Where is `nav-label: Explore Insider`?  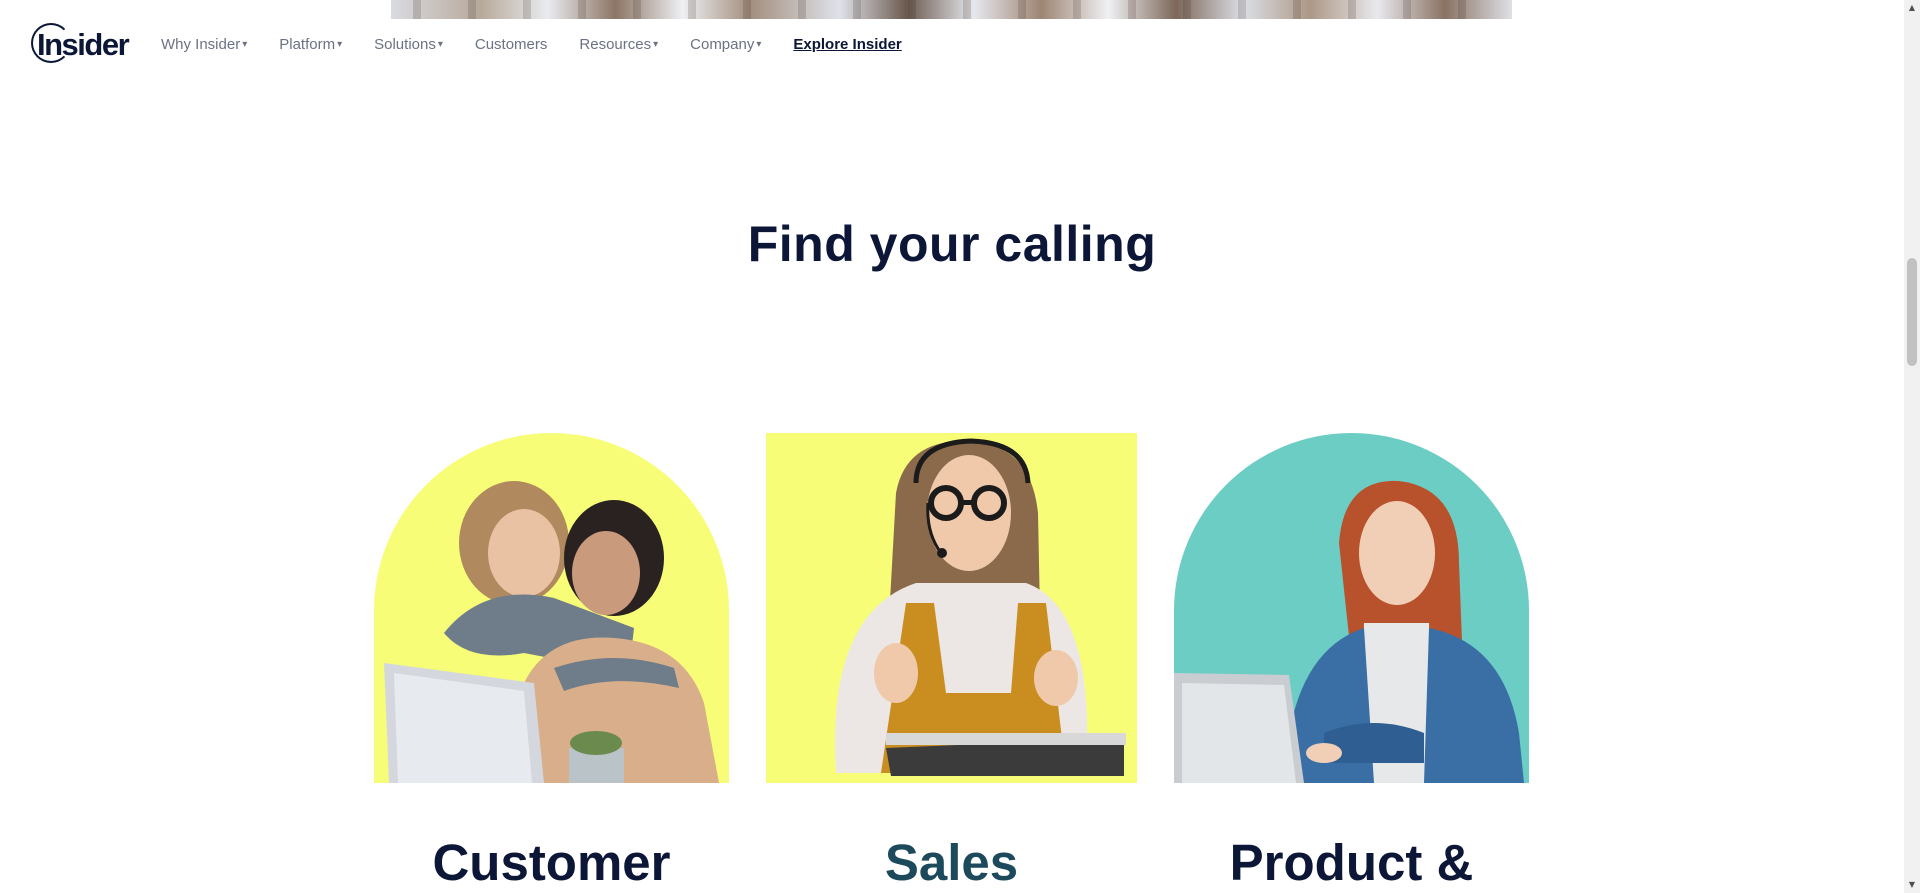 nav-label: Explore Insider is located at coordinates (847, 44).